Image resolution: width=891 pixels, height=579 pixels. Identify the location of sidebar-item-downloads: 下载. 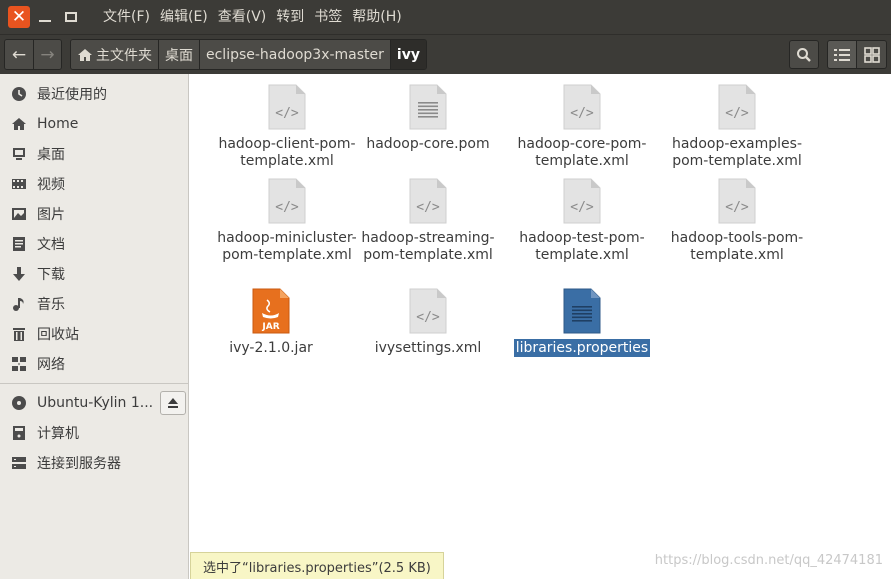
(94, 274).